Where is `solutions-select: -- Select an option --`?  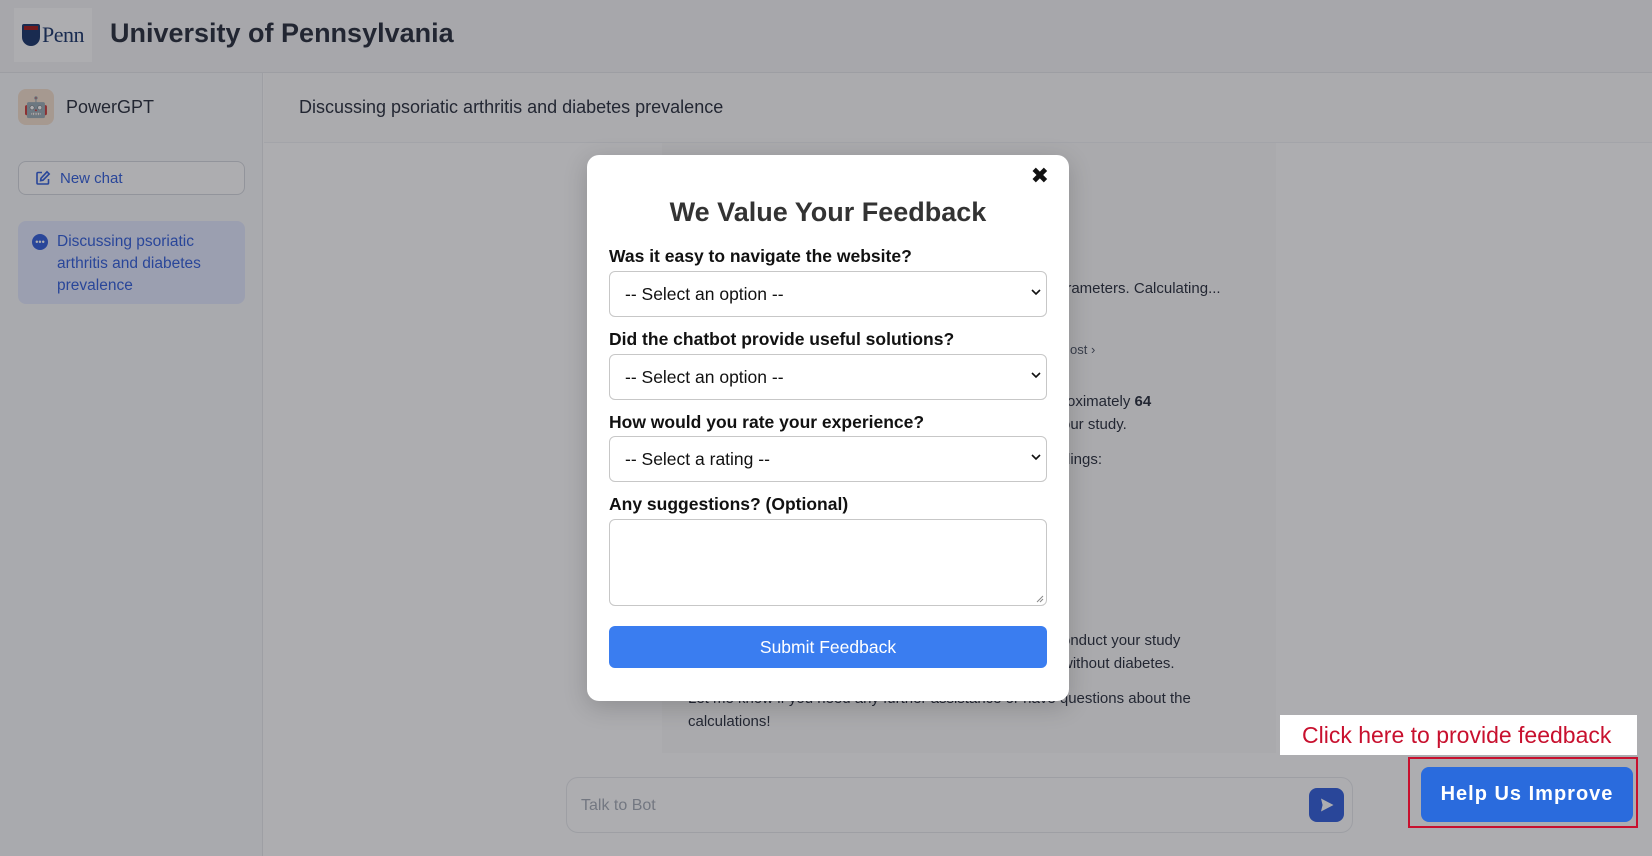
solutions-select: -- Select an option -- is located at coordinates (828, 377).